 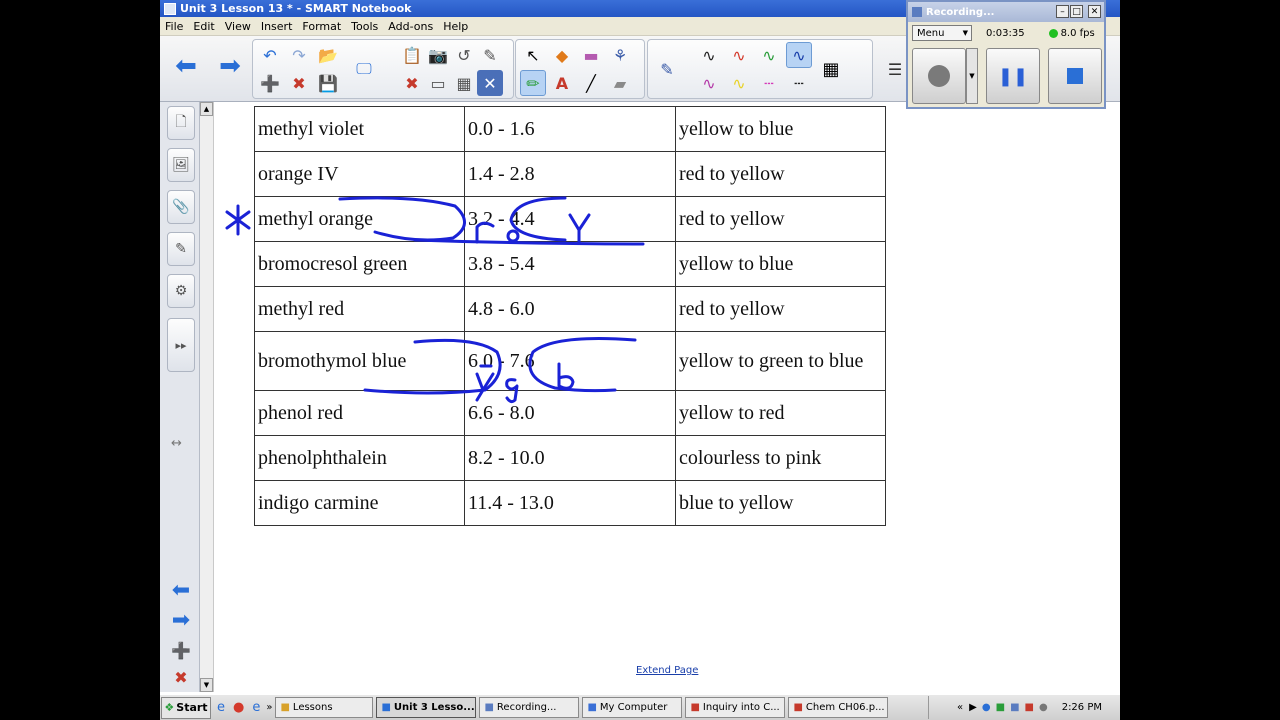 What do you see at coordinates (186, 707) in the screenshot?
I see `start-button: ❖ Start` at bounding box center [186, 707].